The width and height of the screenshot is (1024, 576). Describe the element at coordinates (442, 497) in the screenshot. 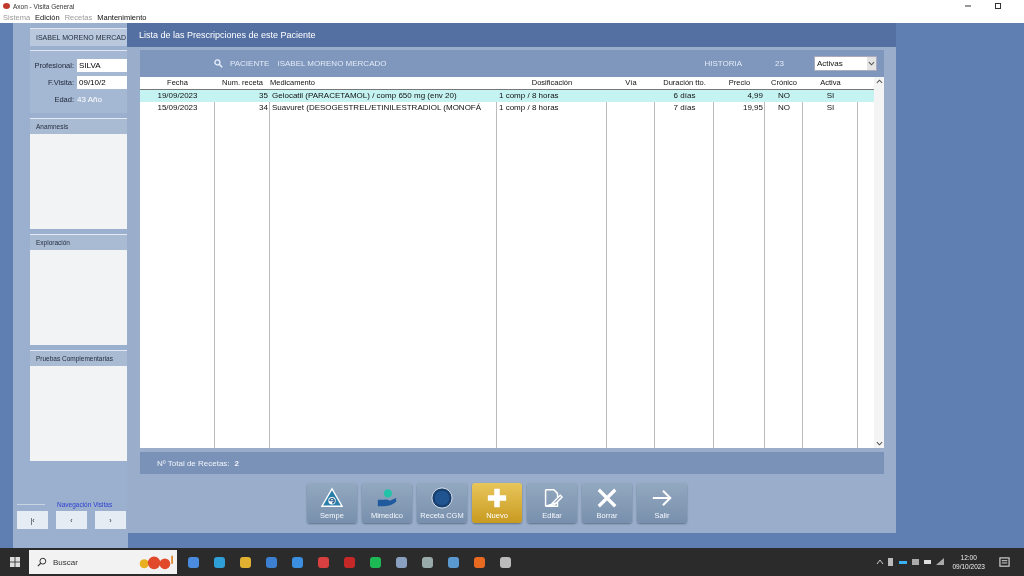

I see `circle-logo-icon` at that location.